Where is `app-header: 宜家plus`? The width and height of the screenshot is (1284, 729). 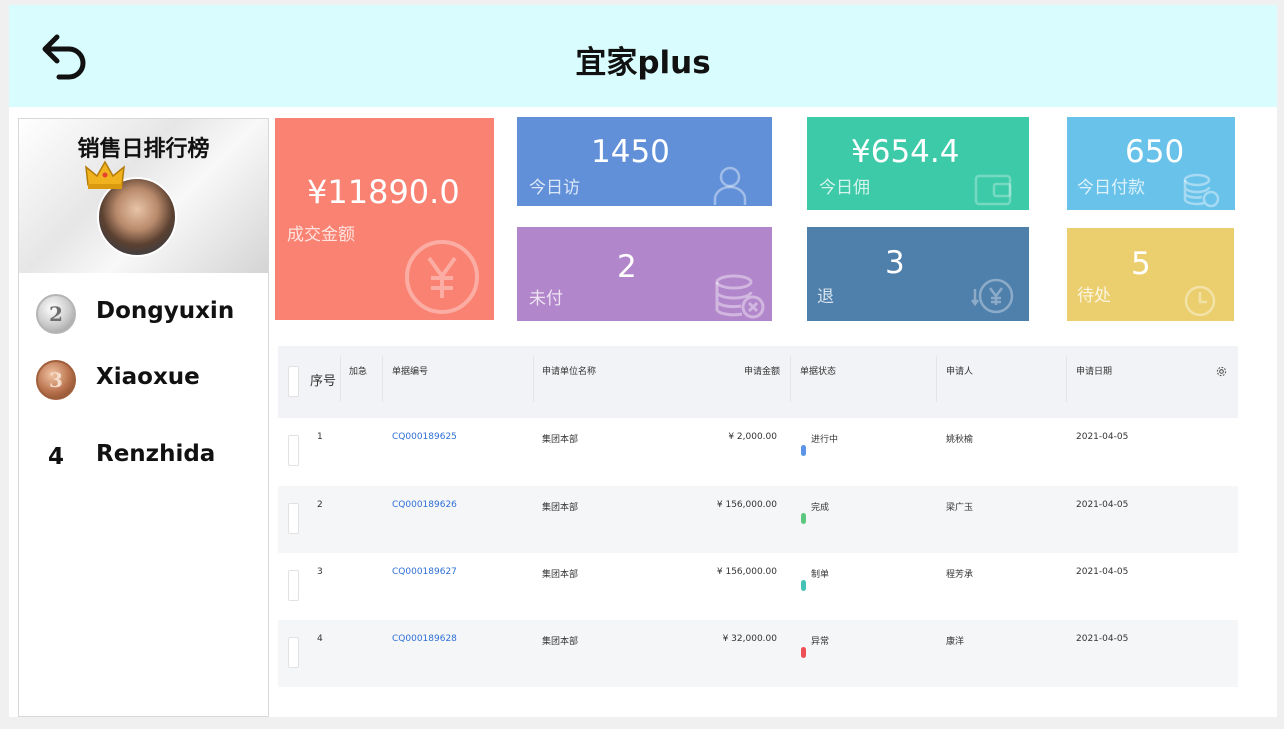
app-header: 宜家plus is located at coordinates (643, 56).